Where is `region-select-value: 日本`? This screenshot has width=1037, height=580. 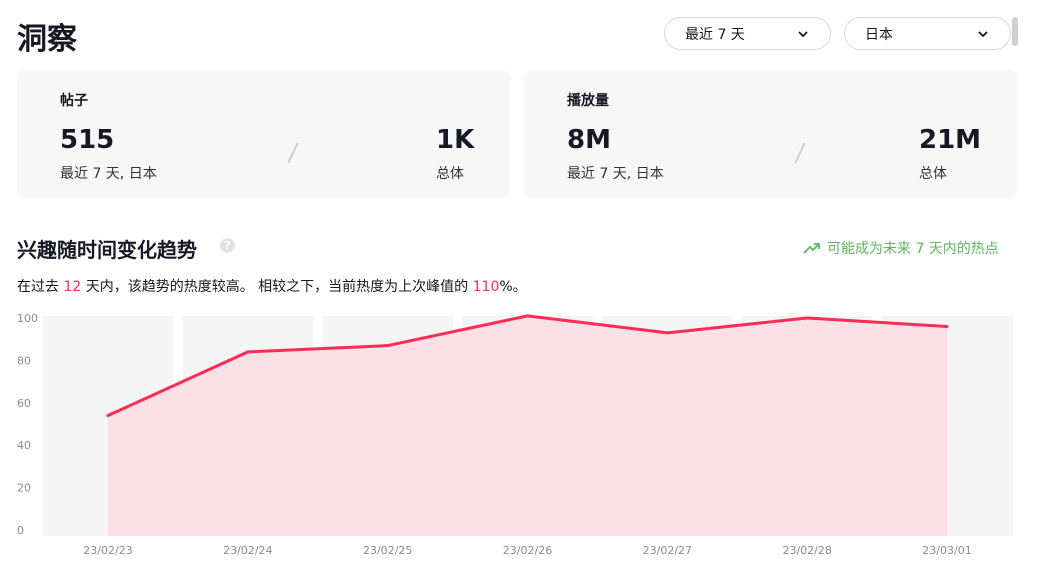 region-select-value: 日本 is located at coordinates (879, 34).